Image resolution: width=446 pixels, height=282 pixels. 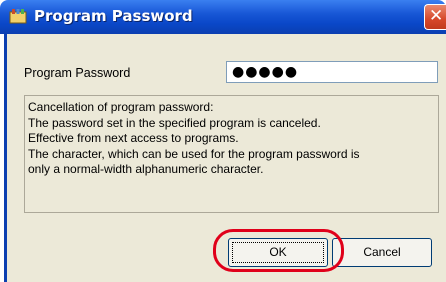 What do you see at coordinates (278, 250) in the screenshot?
I see `ok-highlight-annotation` at bounding box center [278, 250].